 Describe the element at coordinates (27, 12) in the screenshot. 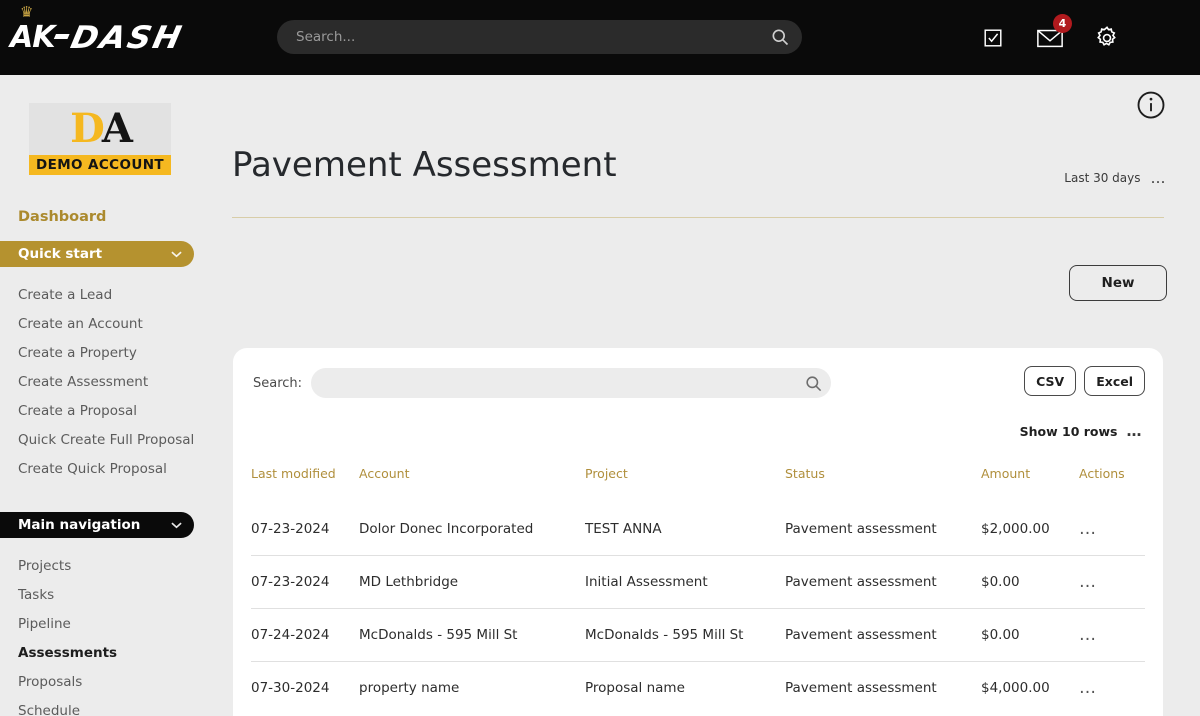

I see `crown-icon: ♛` at that location.